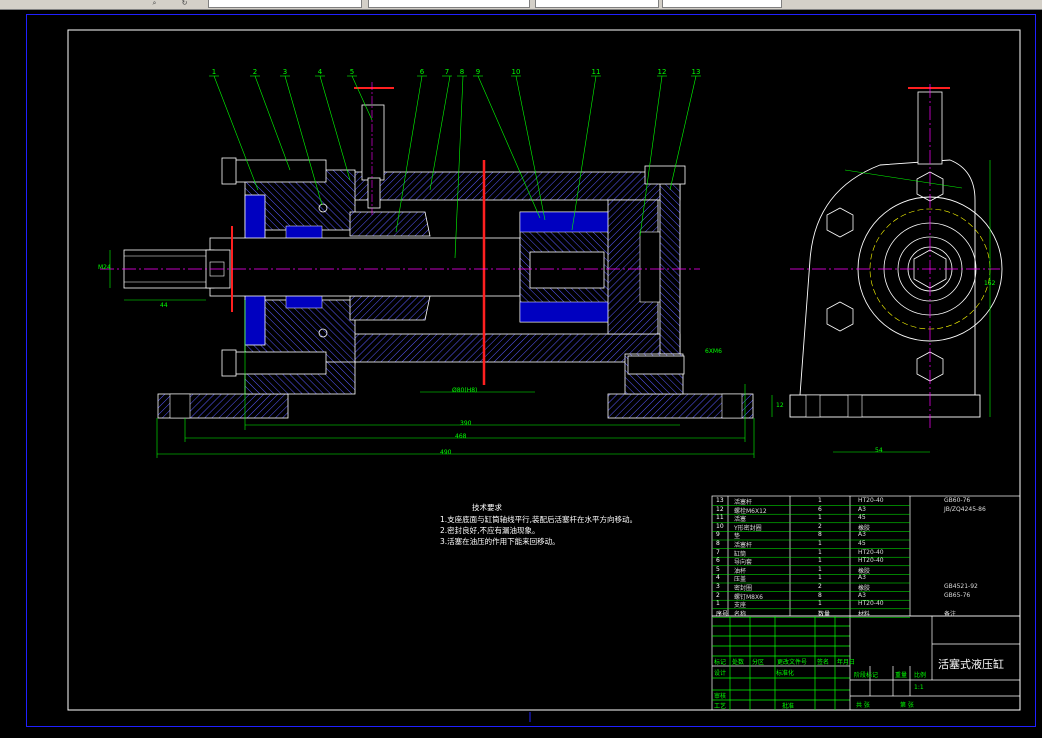  What do you see at coordinates (164, 305) in the screenshot?
I see `dim-rod-length: 44` at bounding box center [164, 305].